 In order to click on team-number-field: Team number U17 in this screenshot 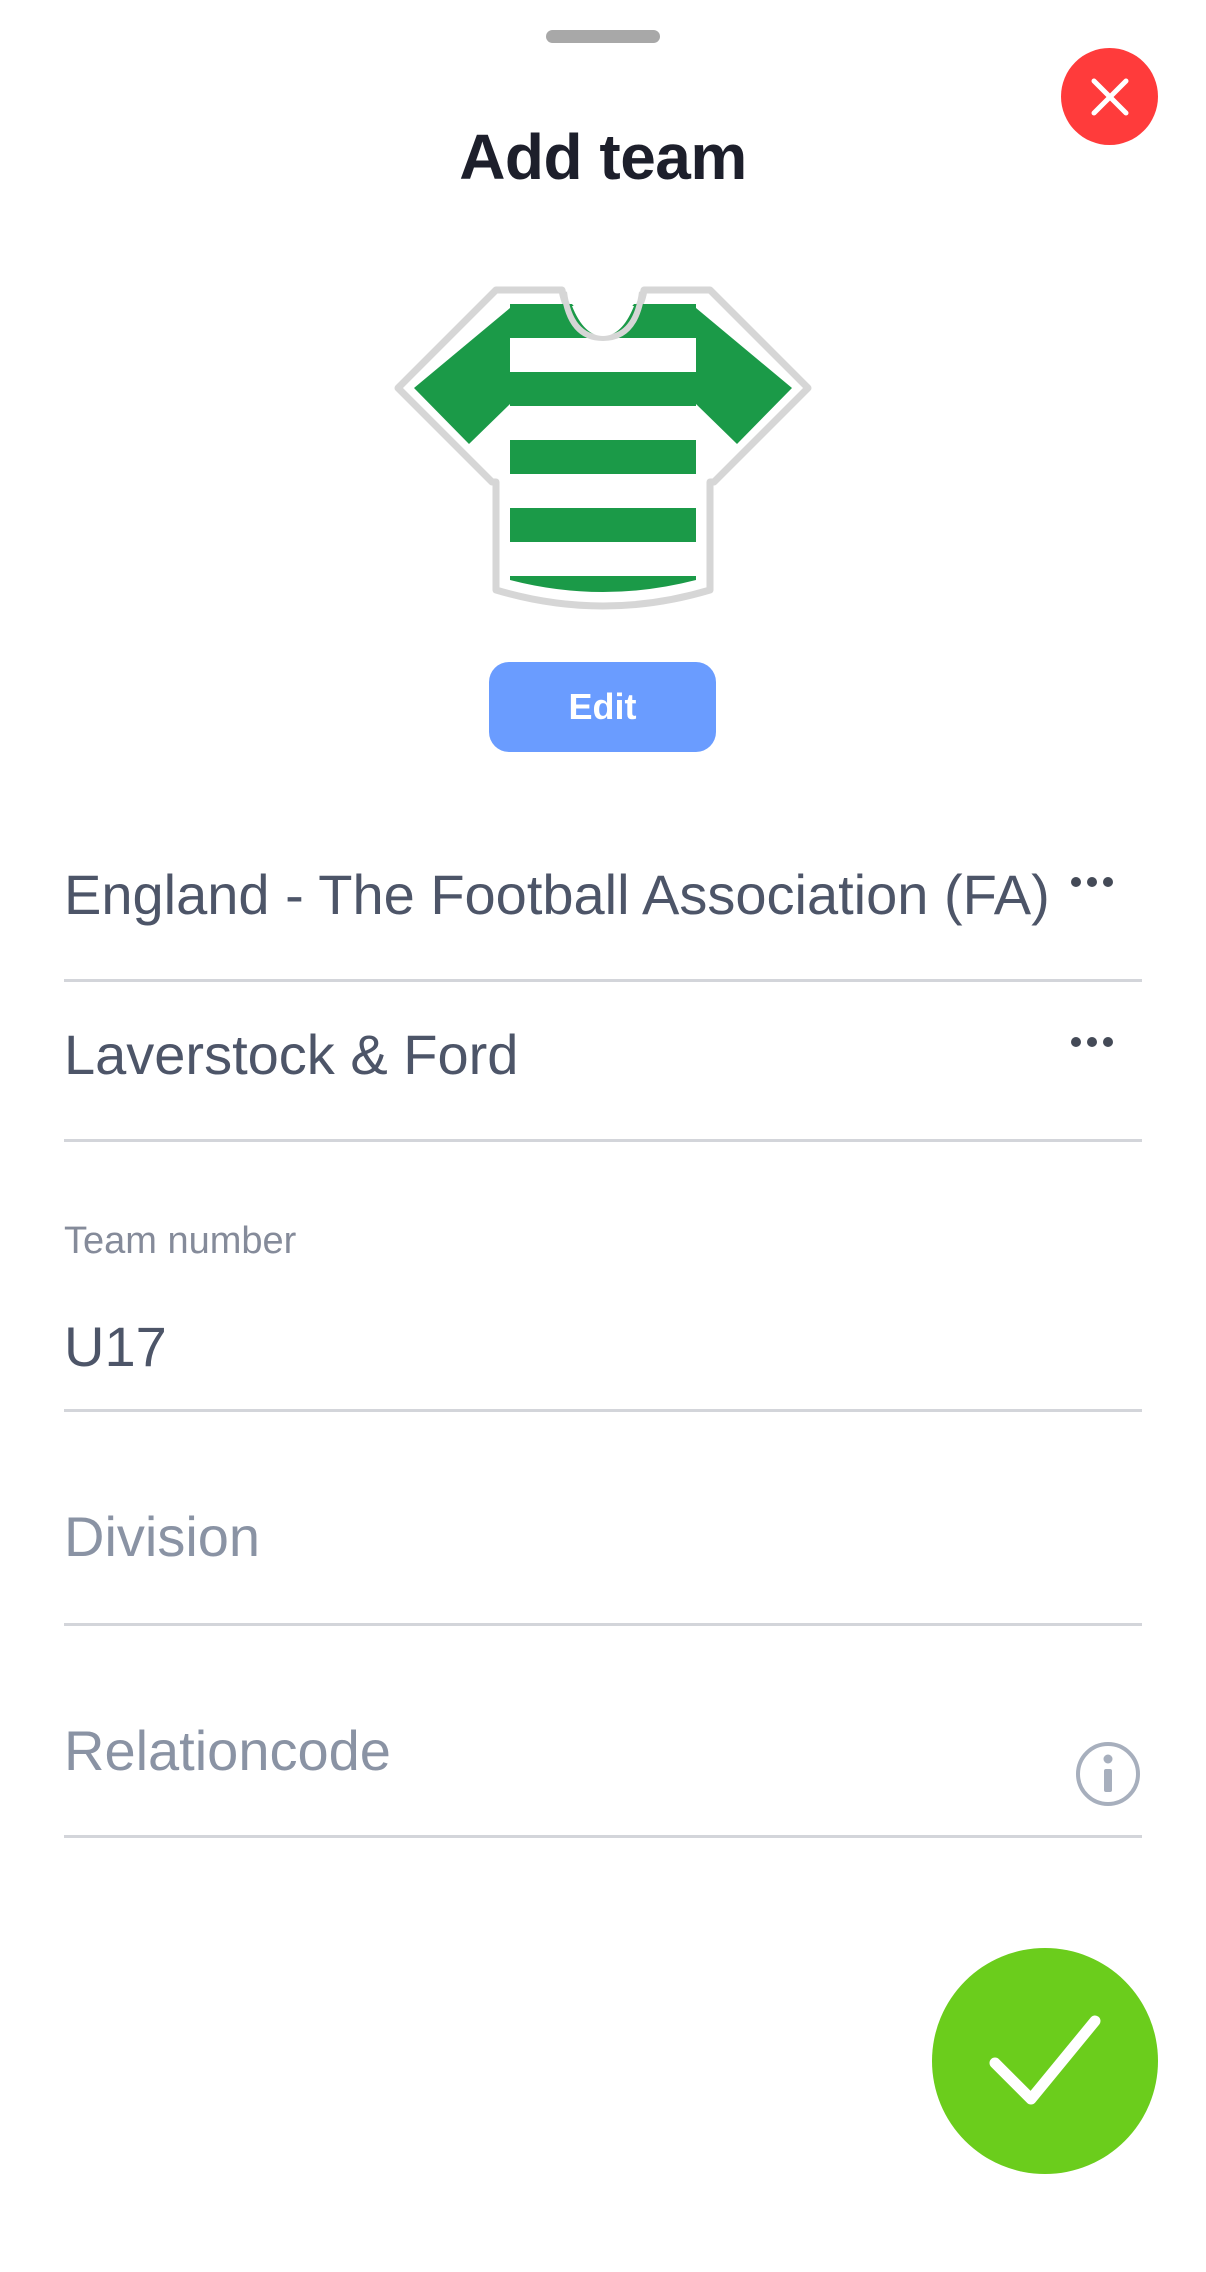, I will do `click(603, 1311)`.